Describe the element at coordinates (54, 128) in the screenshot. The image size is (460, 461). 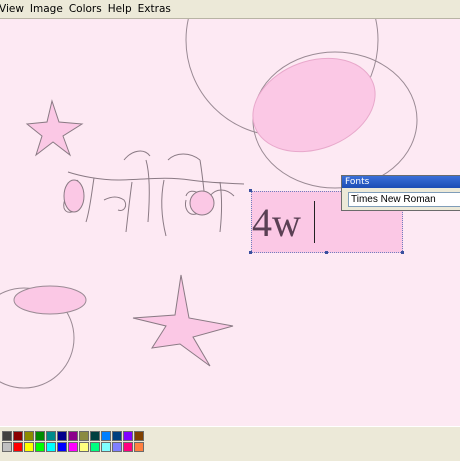
I see `small-star-shape` at that location.